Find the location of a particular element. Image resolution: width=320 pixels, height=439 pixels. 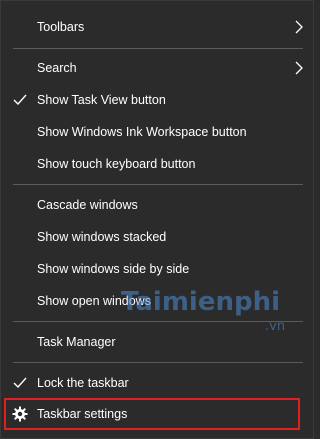

menu-item-label: Show windows stacked is located at coordinates (102, 237).